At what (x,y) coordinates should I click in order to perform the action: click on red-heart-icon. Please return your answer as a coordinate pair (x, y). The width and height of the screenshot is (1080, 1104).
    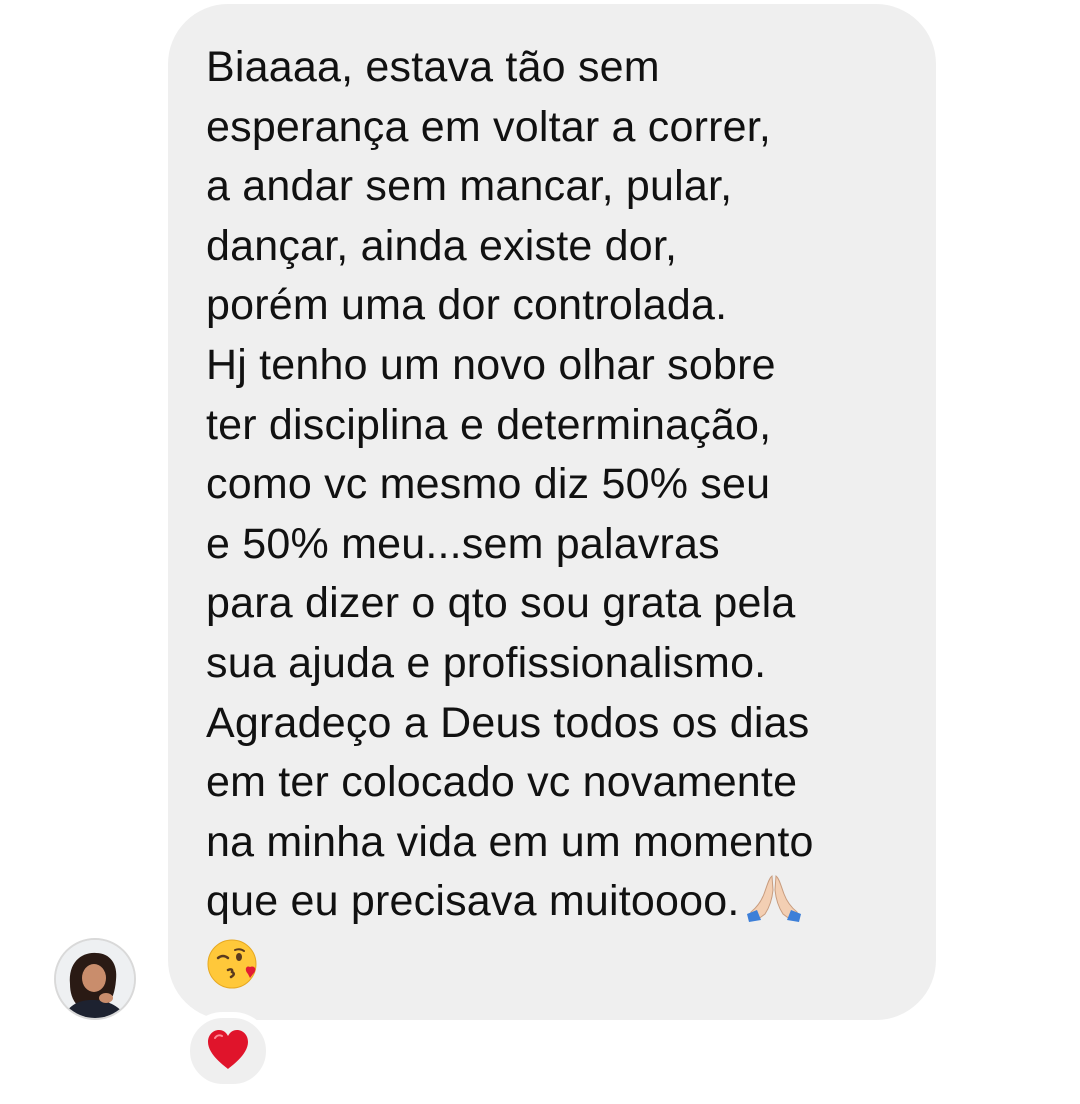
    Looking at the image, I should click on (228, 1051).